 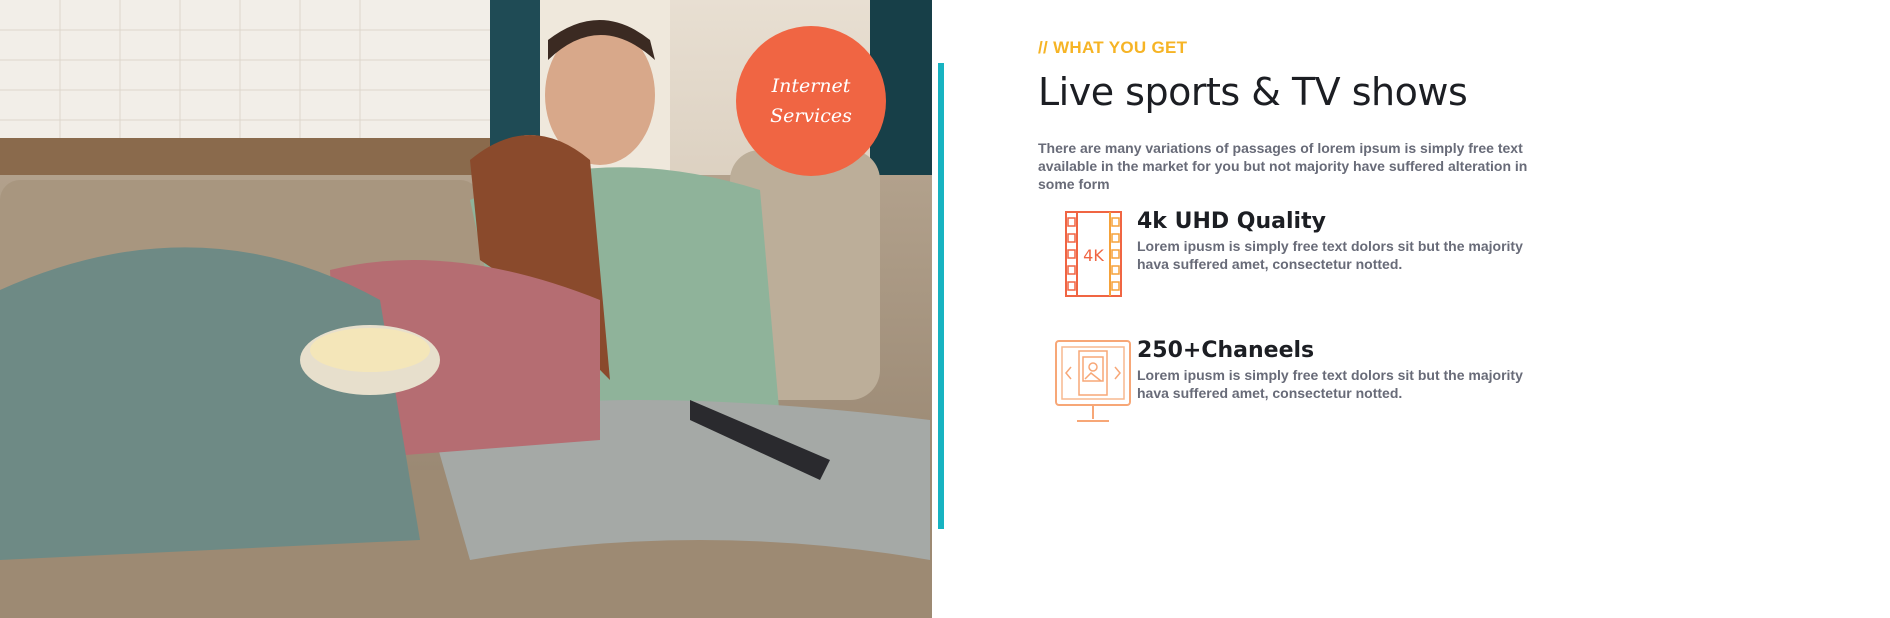 What do you see at coordinates (1226, 350) in the screenshot?
I see `feature-title: 250+Chaneels` at bounding box center [1226, 350].